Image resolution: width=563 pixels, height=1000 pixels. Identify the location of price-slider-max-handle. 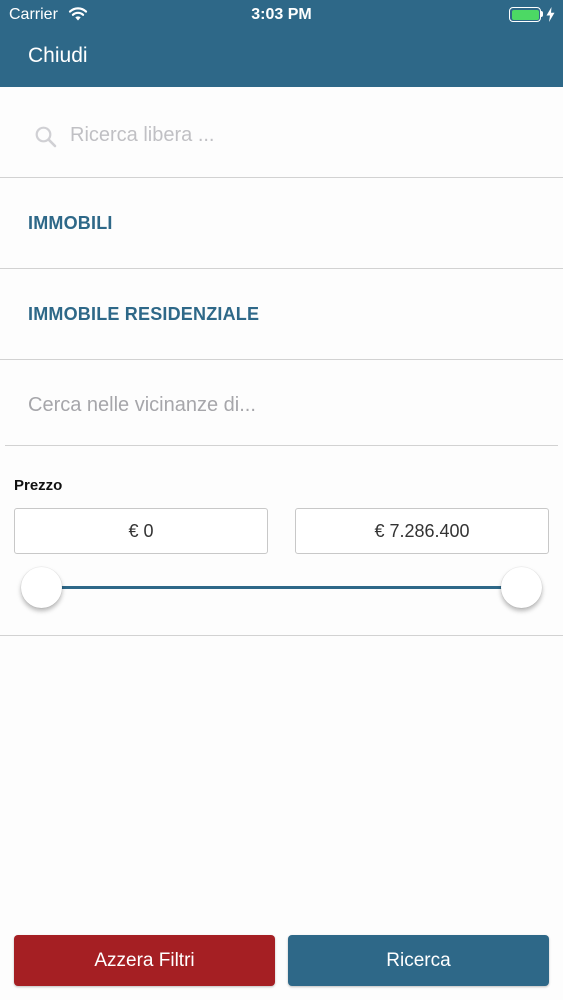
(521, 587).